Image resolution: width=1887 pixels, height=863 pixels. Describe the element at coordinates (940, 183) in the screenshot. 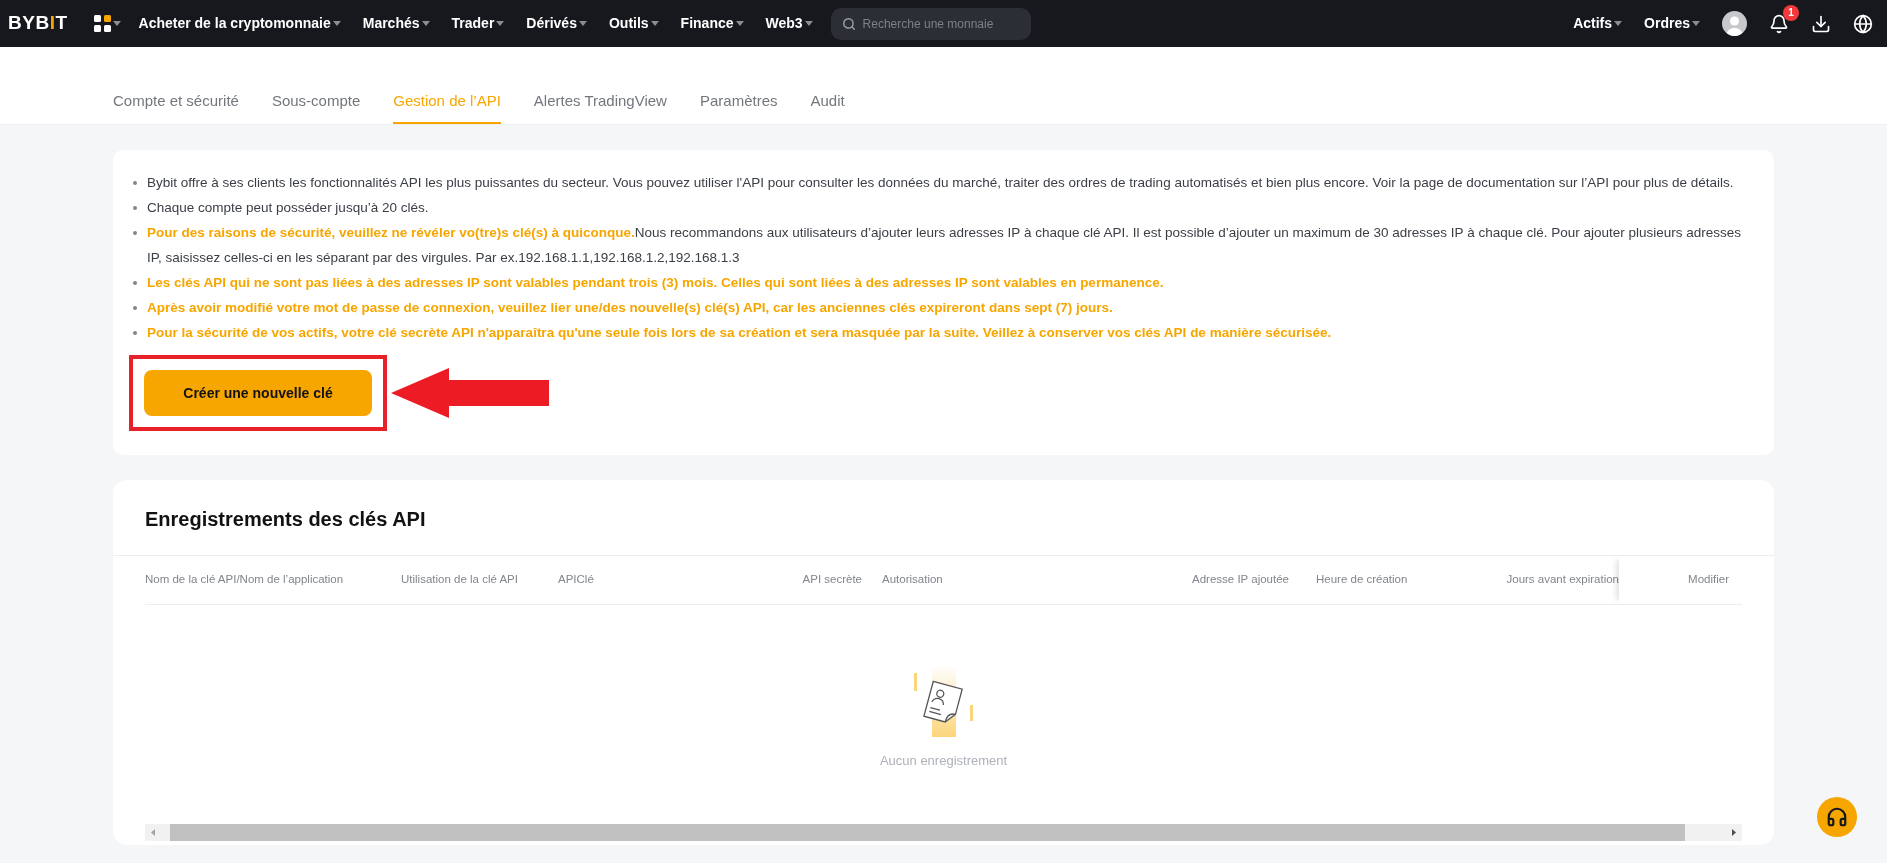

I see `notice-text: Bybit offre à ses clients les fonctionnalités API les plus puissantes du secteur. Vous pouvez utiliser l'API pour consulter les données du marché, traiter des ordres de trading automatisés et bien plus encore. Voir la page de documentation sur l’API pour plus de détails.` at that location.